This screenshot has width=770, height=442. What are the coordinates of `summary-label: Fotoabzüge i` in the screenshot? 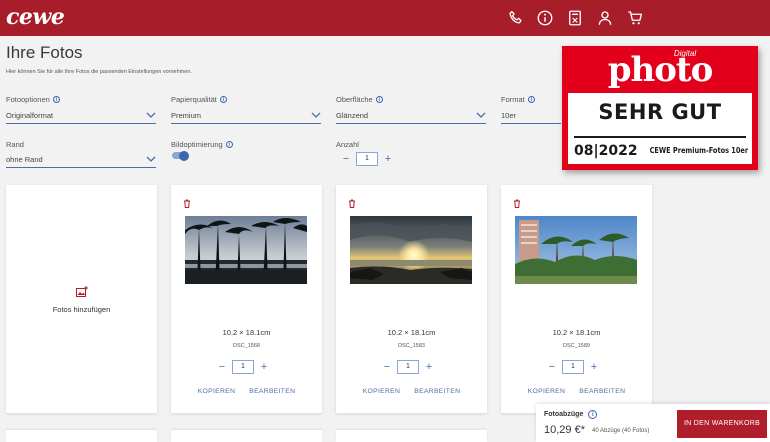 It's located at (571, 414).